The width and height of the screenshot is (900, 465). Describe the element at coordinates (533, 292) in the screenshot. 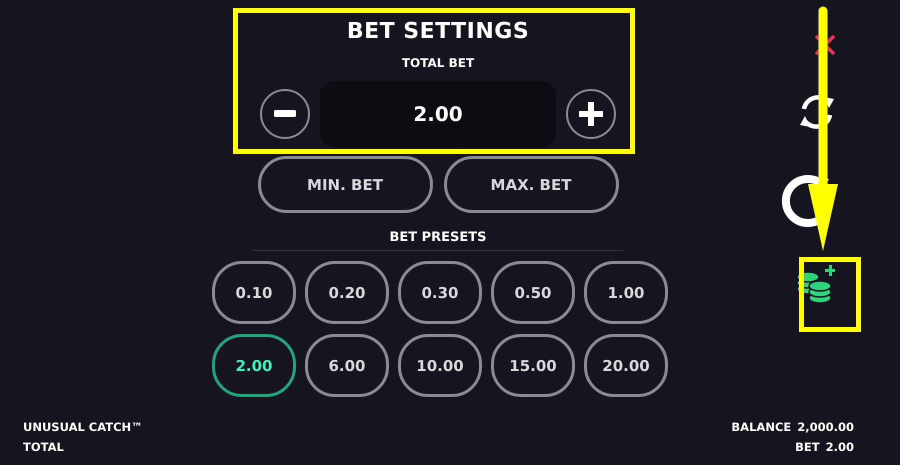

I see `preset-button: 0.50` at that location.